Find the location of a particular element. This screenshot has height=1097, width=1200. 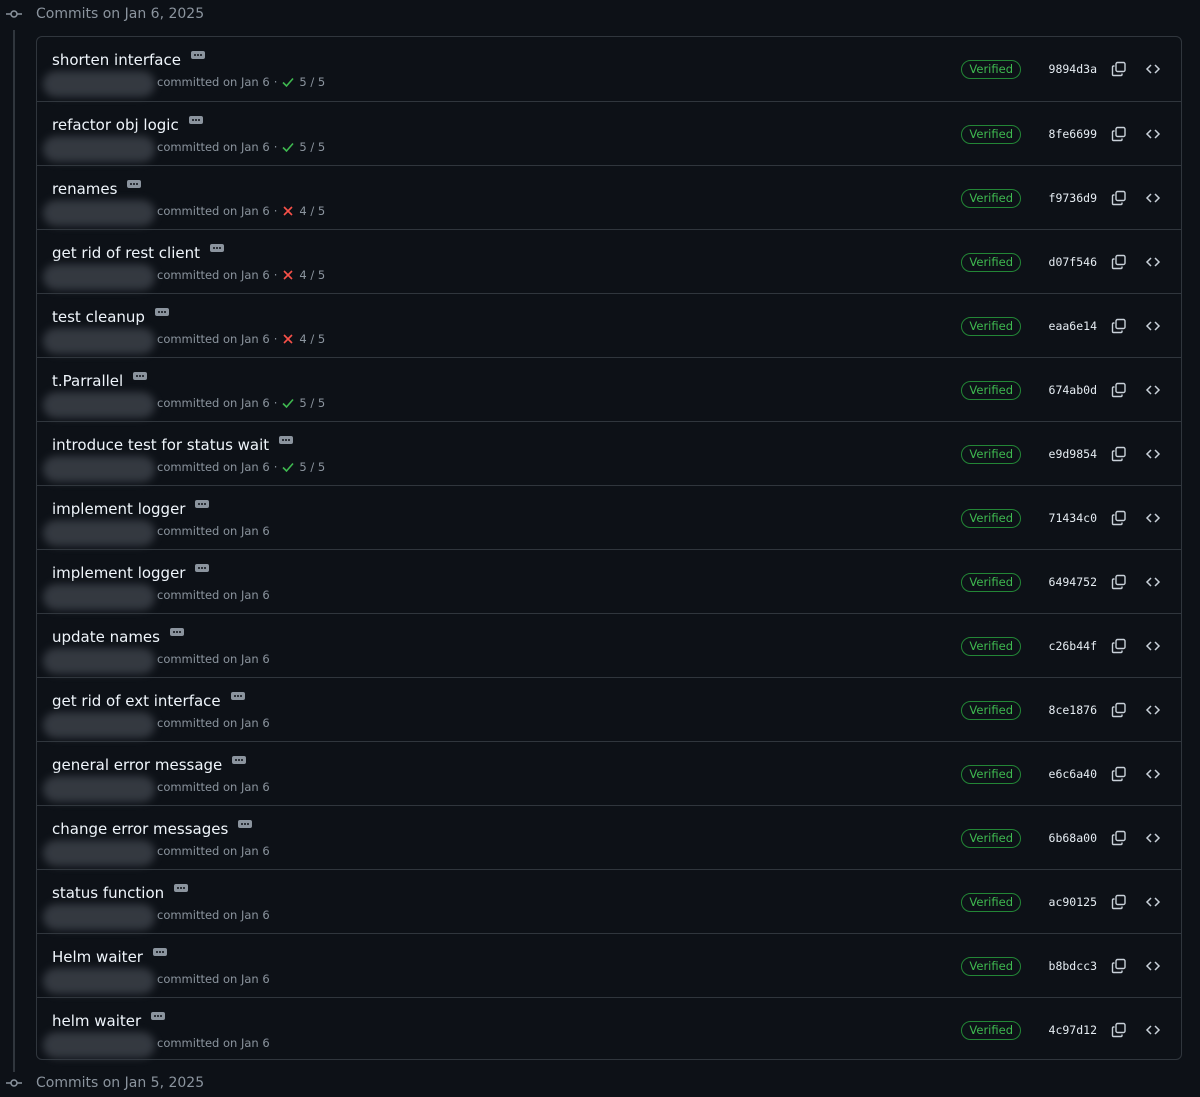

commit-title: shorten interface is located at coordinates (116, 60).